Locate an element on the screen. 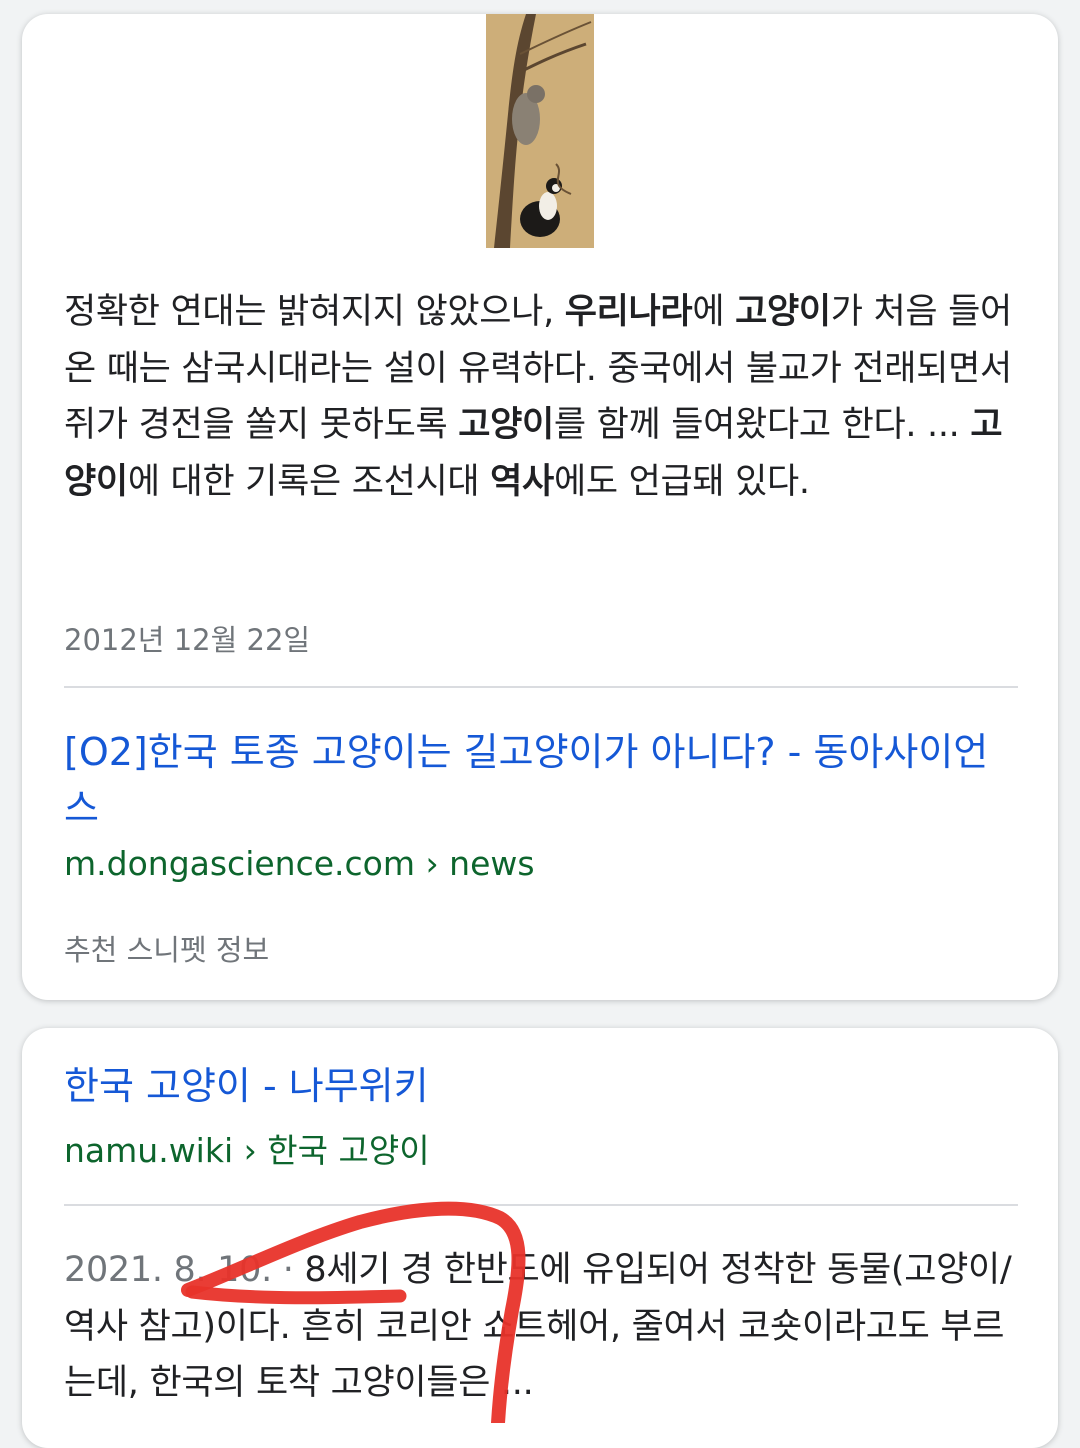  cat-painting-thumbnail is located at coordinates (540, 131).